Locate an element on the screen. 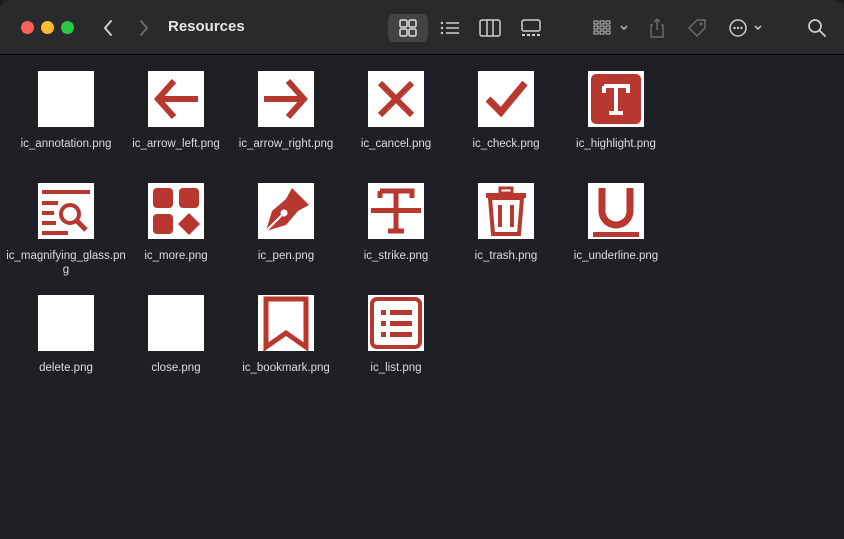 This screenshot has height=539, width=844. icon-view-button is located at coordinates (408, 28).